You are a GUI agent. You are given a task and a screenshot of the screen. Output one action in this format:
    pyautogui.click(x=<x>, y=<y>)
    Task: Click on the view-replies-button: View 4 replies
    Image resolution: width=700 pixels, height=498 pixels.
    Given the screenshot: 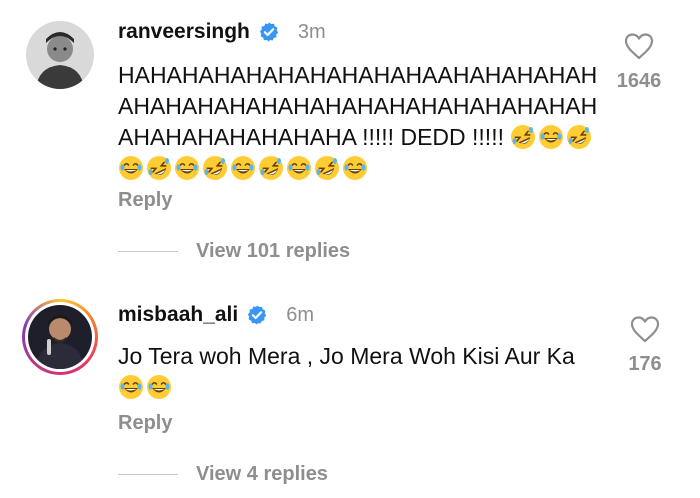 What is the action you would take?
    pyautogui.click(x=223, y=474)
    